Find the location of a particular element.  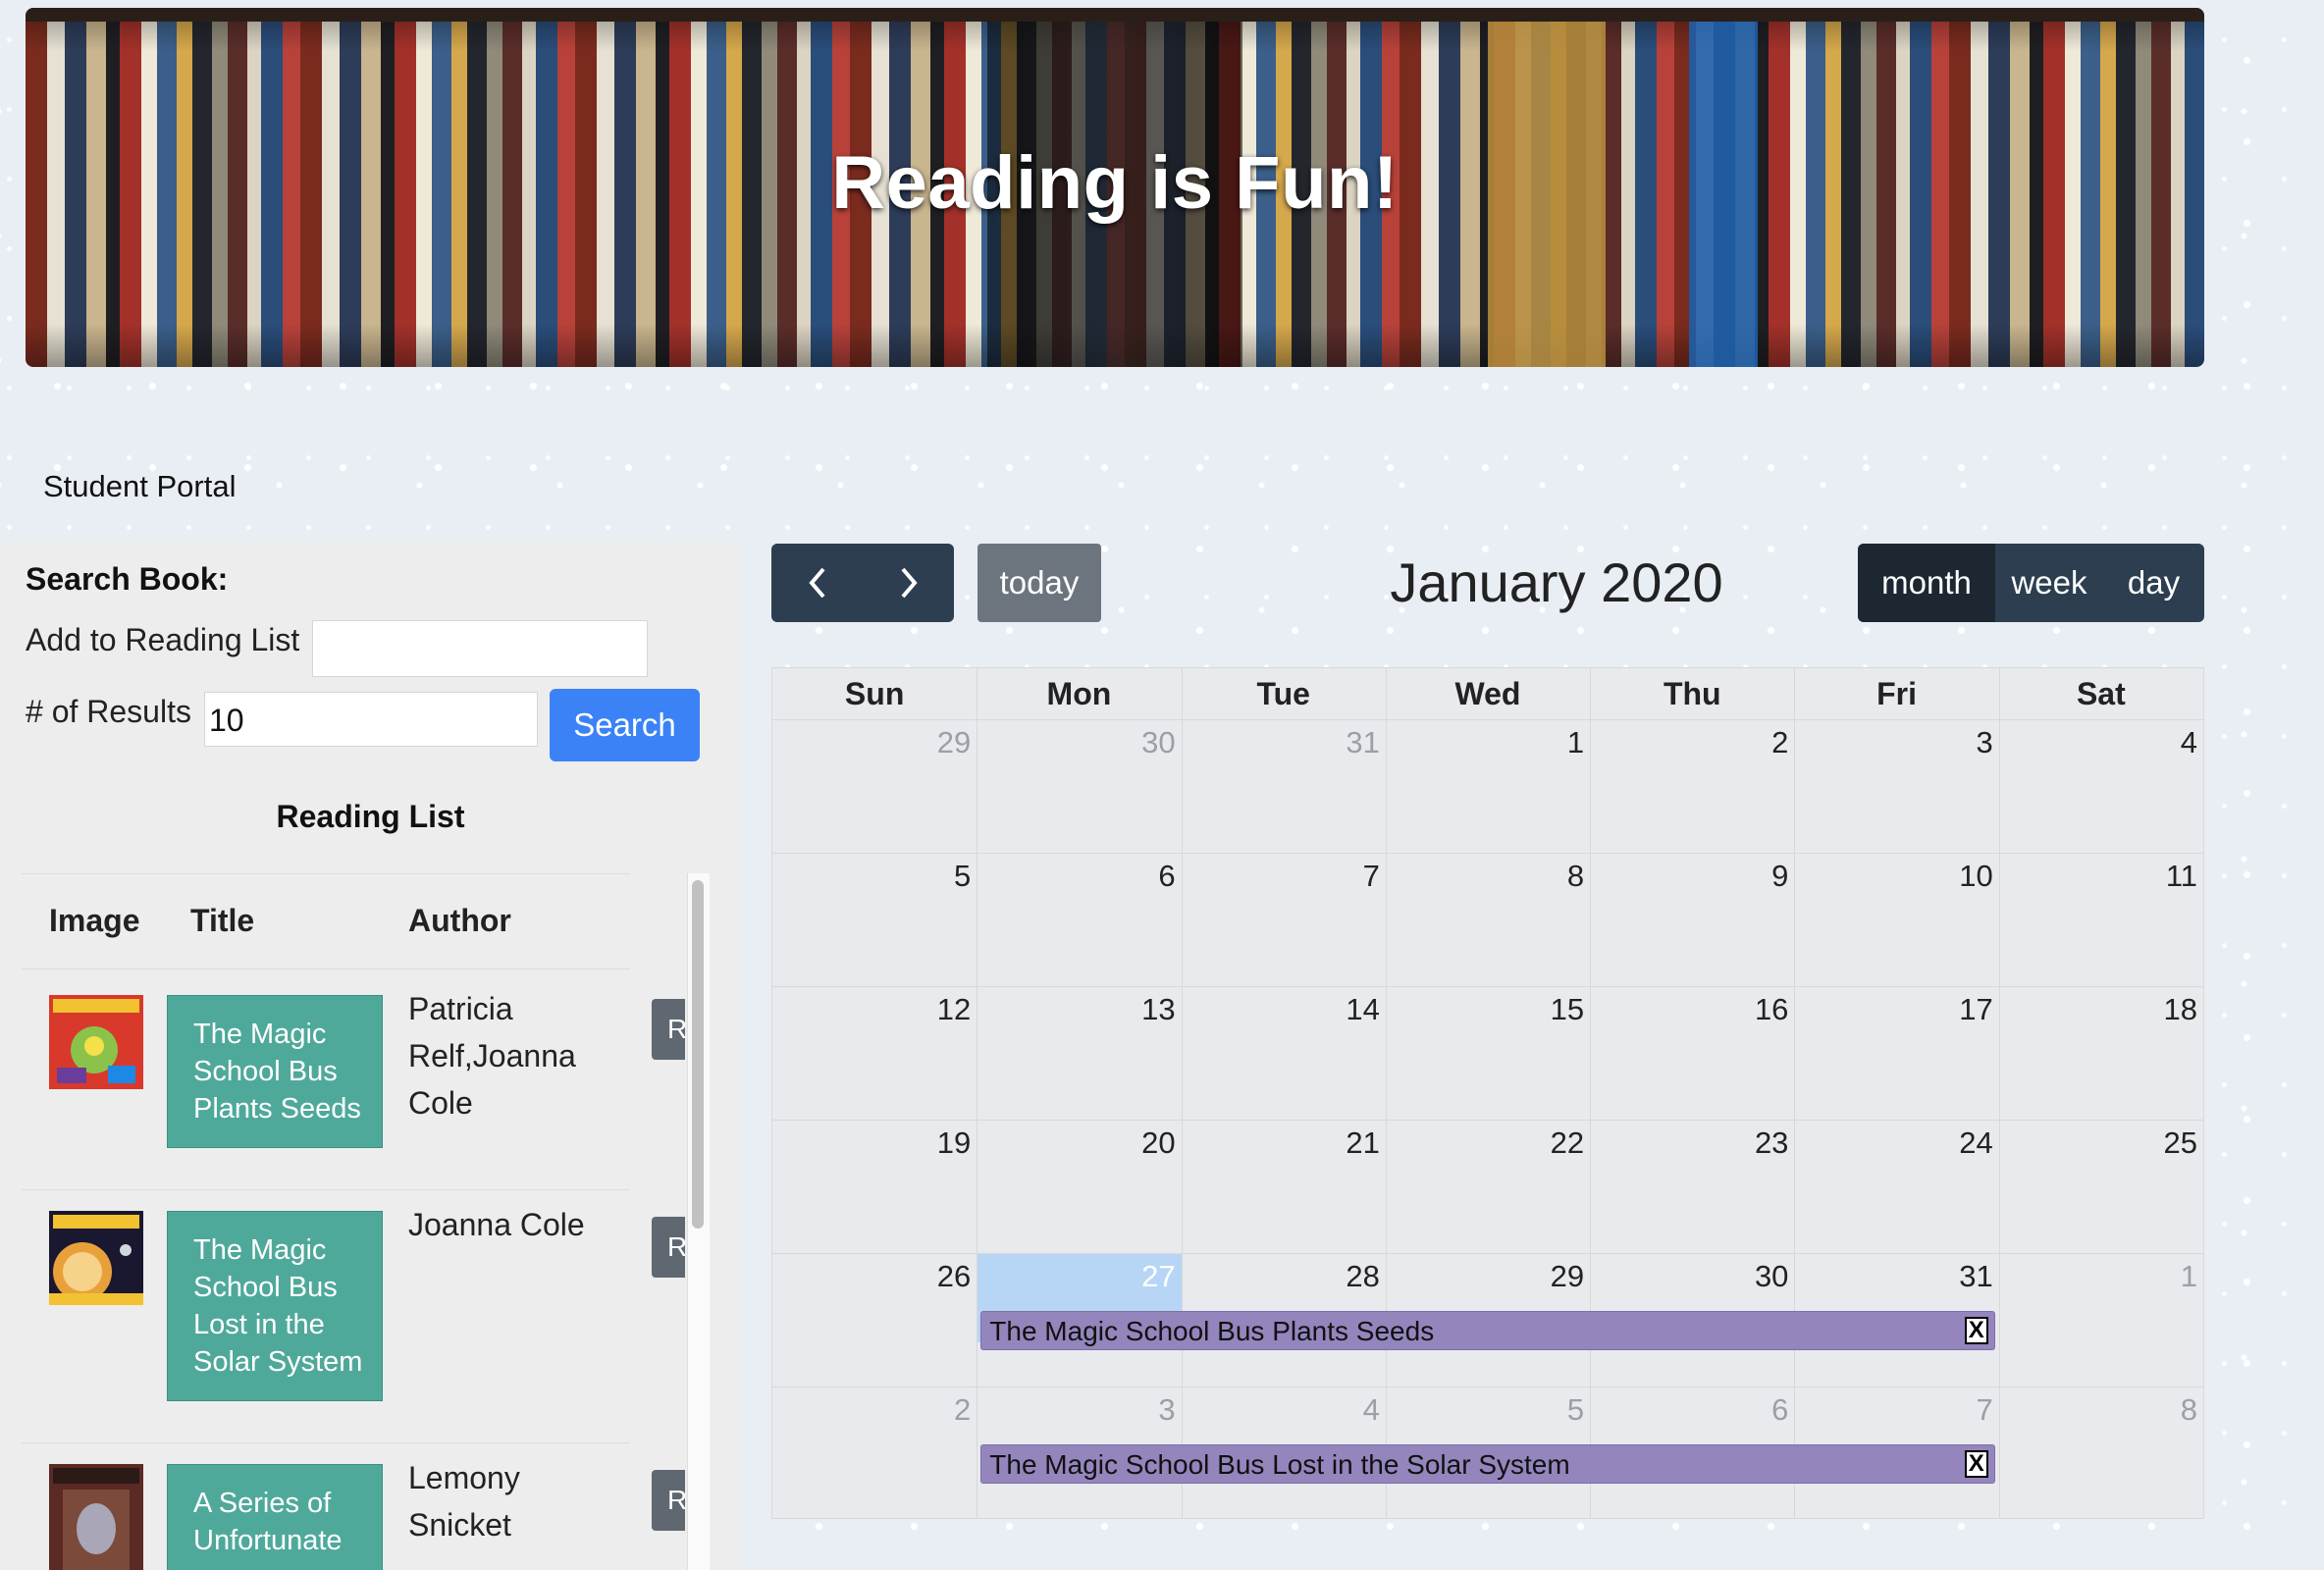

day-number: 11 is located at coordinates (2168, 876).